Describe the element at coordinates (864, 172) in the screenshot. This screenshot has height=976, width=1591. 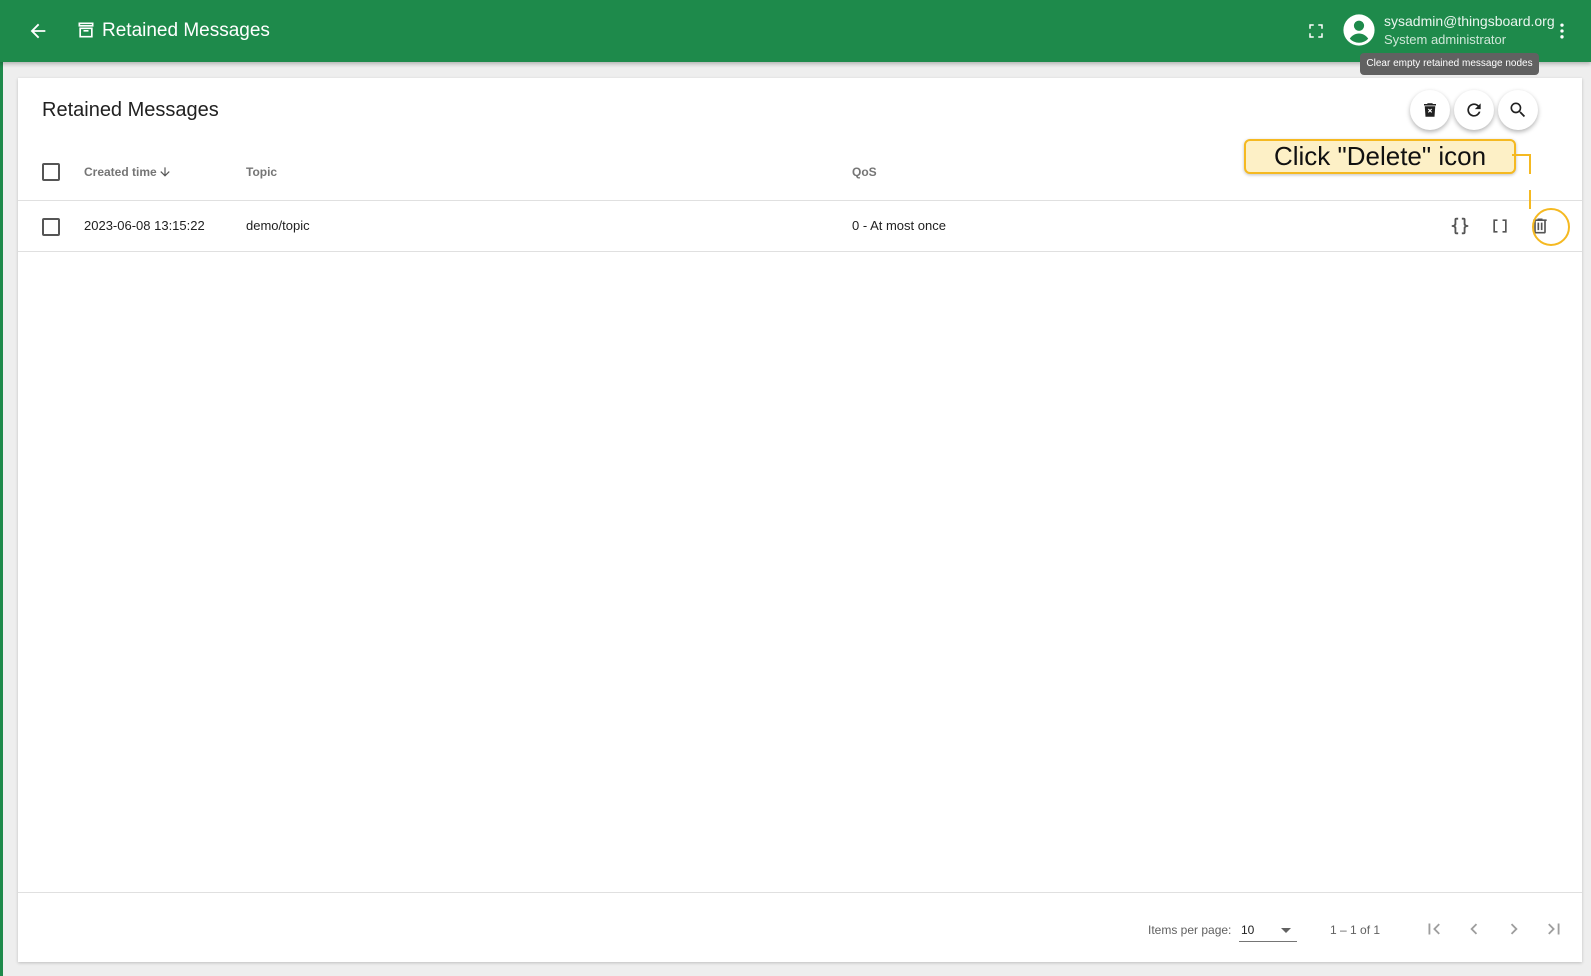
I see `column-qos: QoS` at that location.